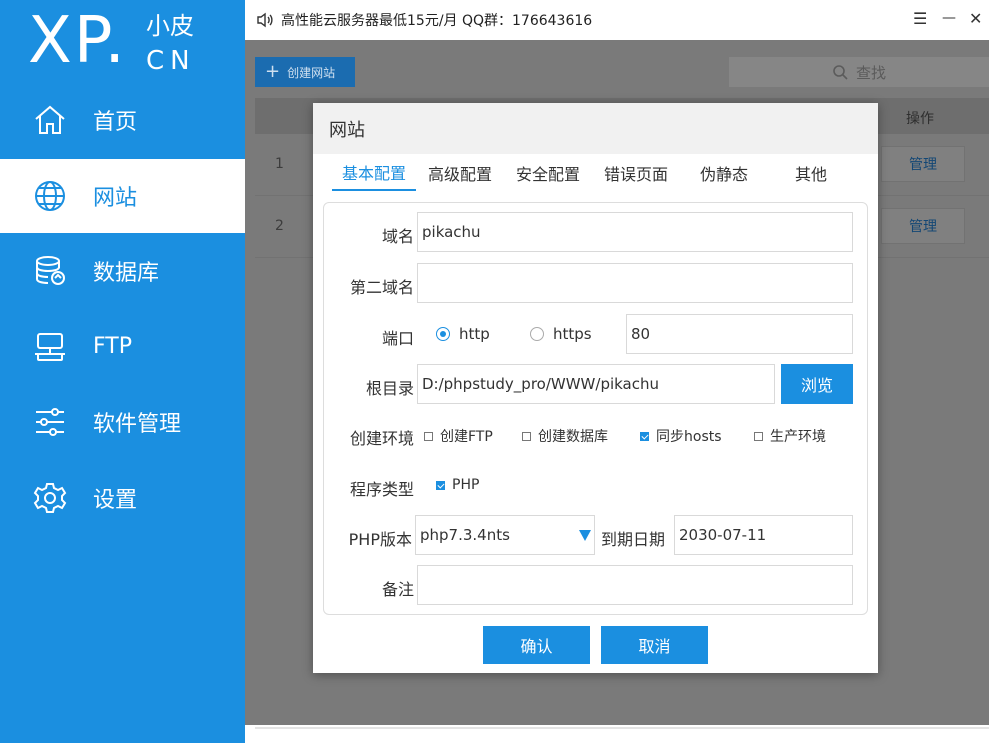  What do you see at coordinates (817, 384) in the screenshot?
I see `browse-button: 浏览` at bounding box center [817, 384].